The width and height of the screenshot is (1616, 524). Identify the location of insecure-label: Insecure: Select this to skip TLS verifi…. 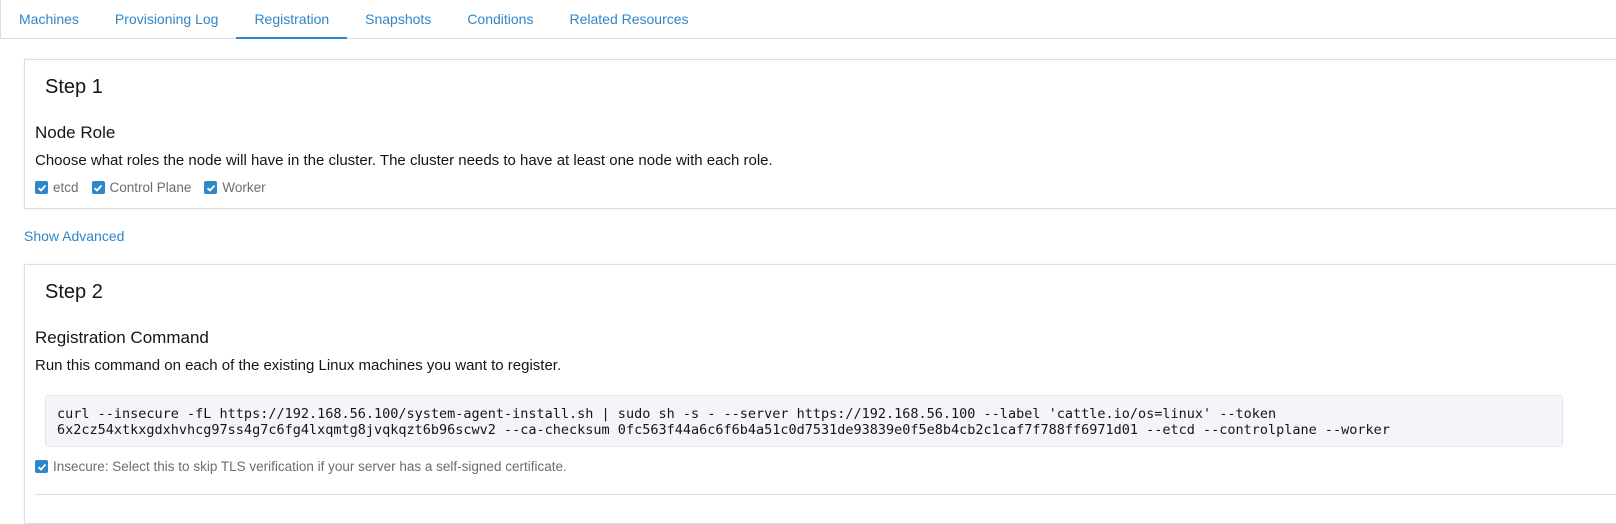
(310, 466).